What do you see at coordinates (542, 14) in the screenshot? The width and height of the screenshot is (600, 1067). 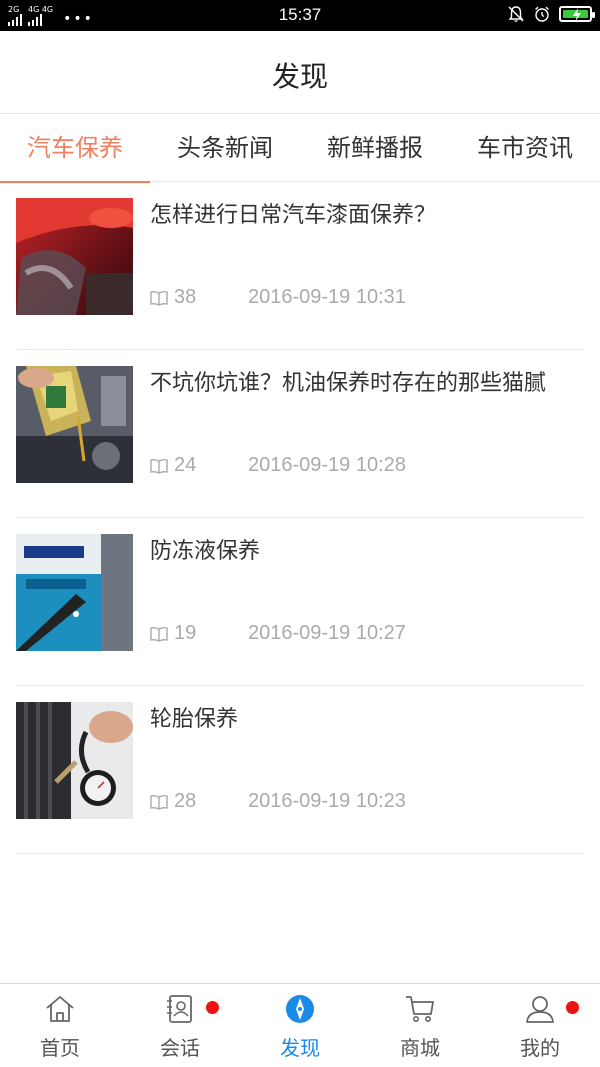 I see `alarm-clock-icon` at bounding box center [542, 14].